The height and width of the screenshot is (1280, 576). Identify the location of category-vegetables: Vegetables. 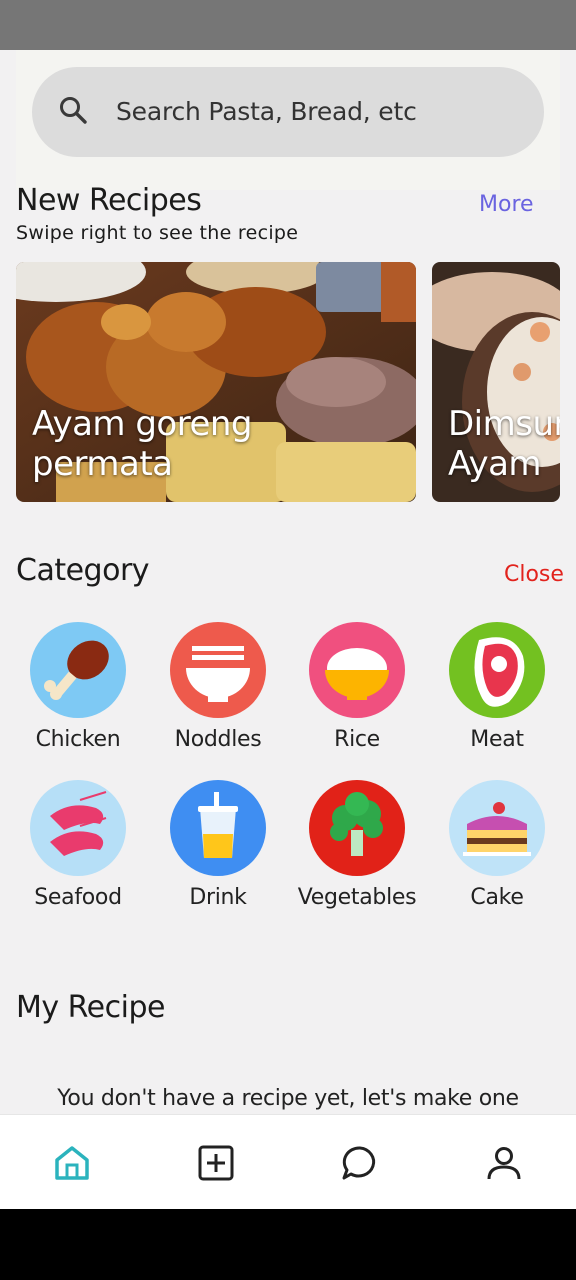
(357, 845).